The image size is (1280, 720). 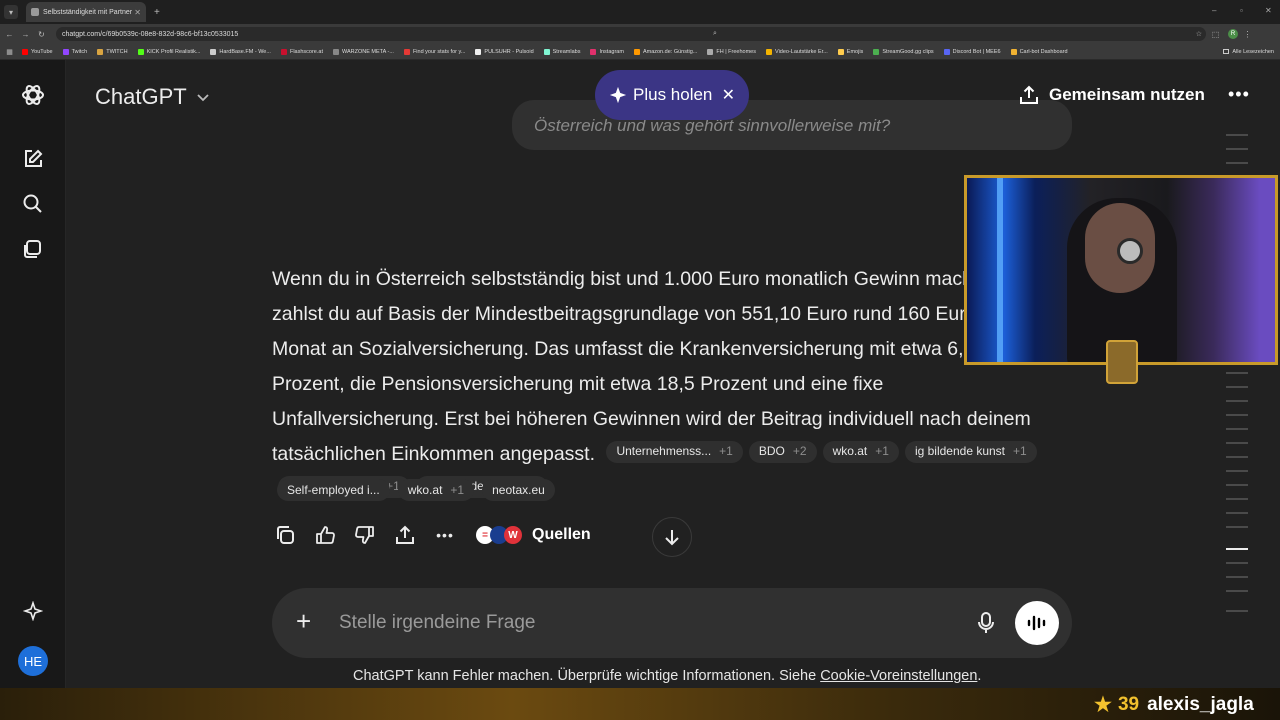 I want to click on bookmark-label: Carl-bot Dashboard, so click(x=1043, y=51).